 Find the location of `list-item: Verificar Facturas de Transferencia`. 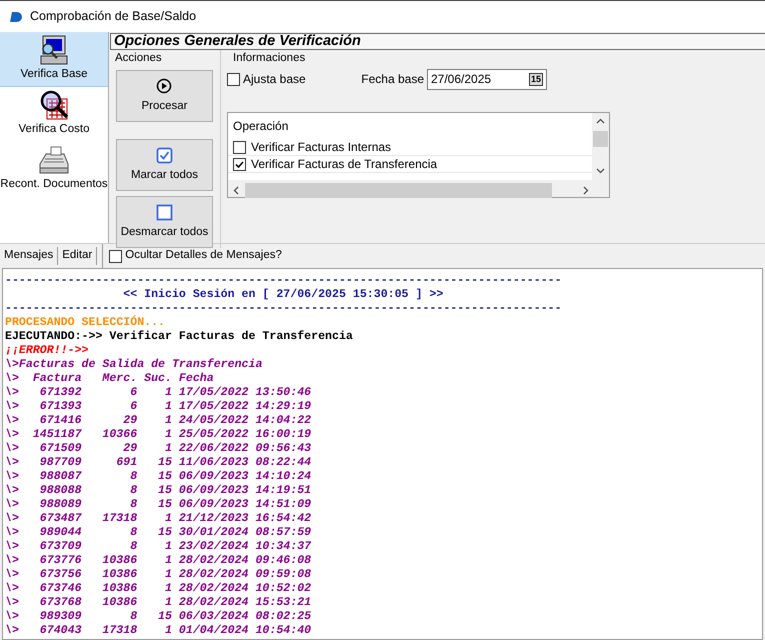

list-item: Verificar Facturas de Transferencia is located at coordinates (410, 165).